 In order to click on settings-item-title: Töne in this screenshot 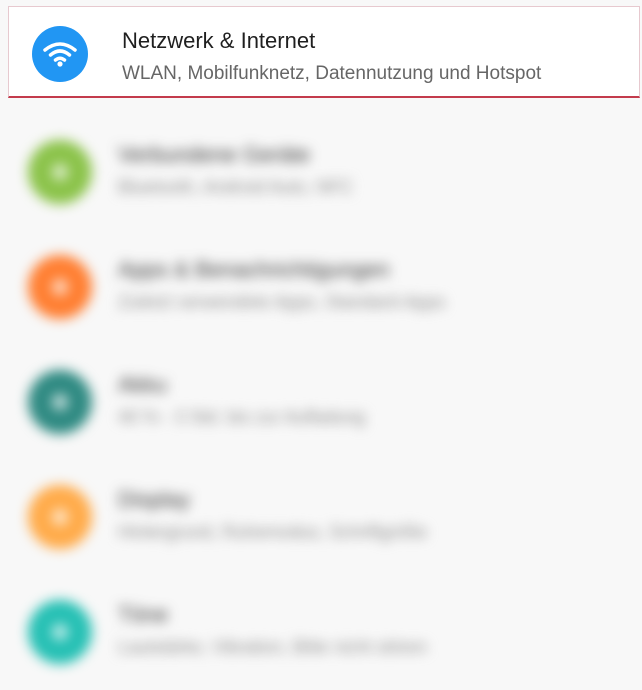, I will do `click(143, 614)`.